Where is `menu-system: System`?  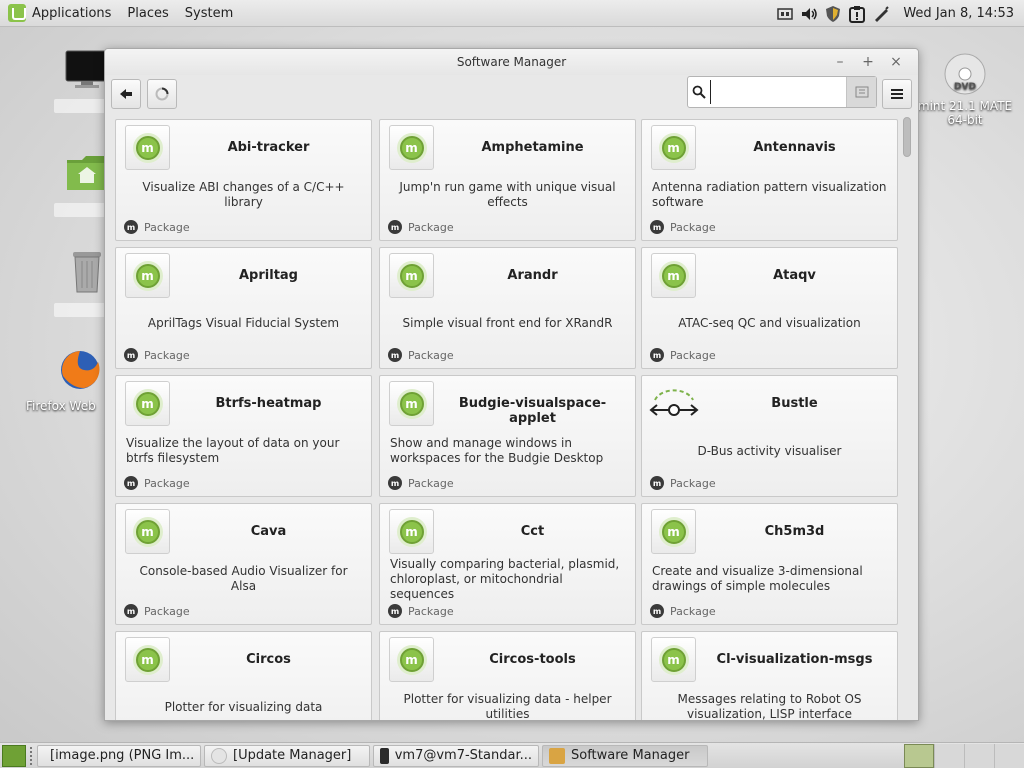 menu-system: System is located at coordinates (209, 13).